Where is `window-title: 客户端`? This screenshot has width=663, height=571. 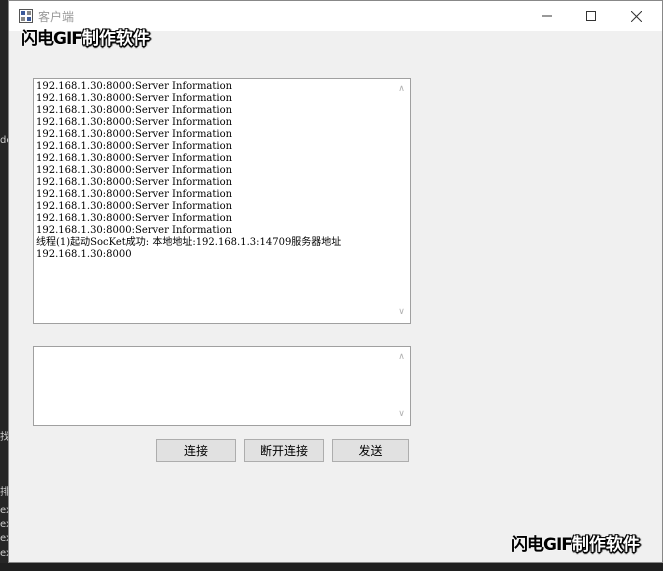 window-title: 客户端 is located at coordinates (56, 17).